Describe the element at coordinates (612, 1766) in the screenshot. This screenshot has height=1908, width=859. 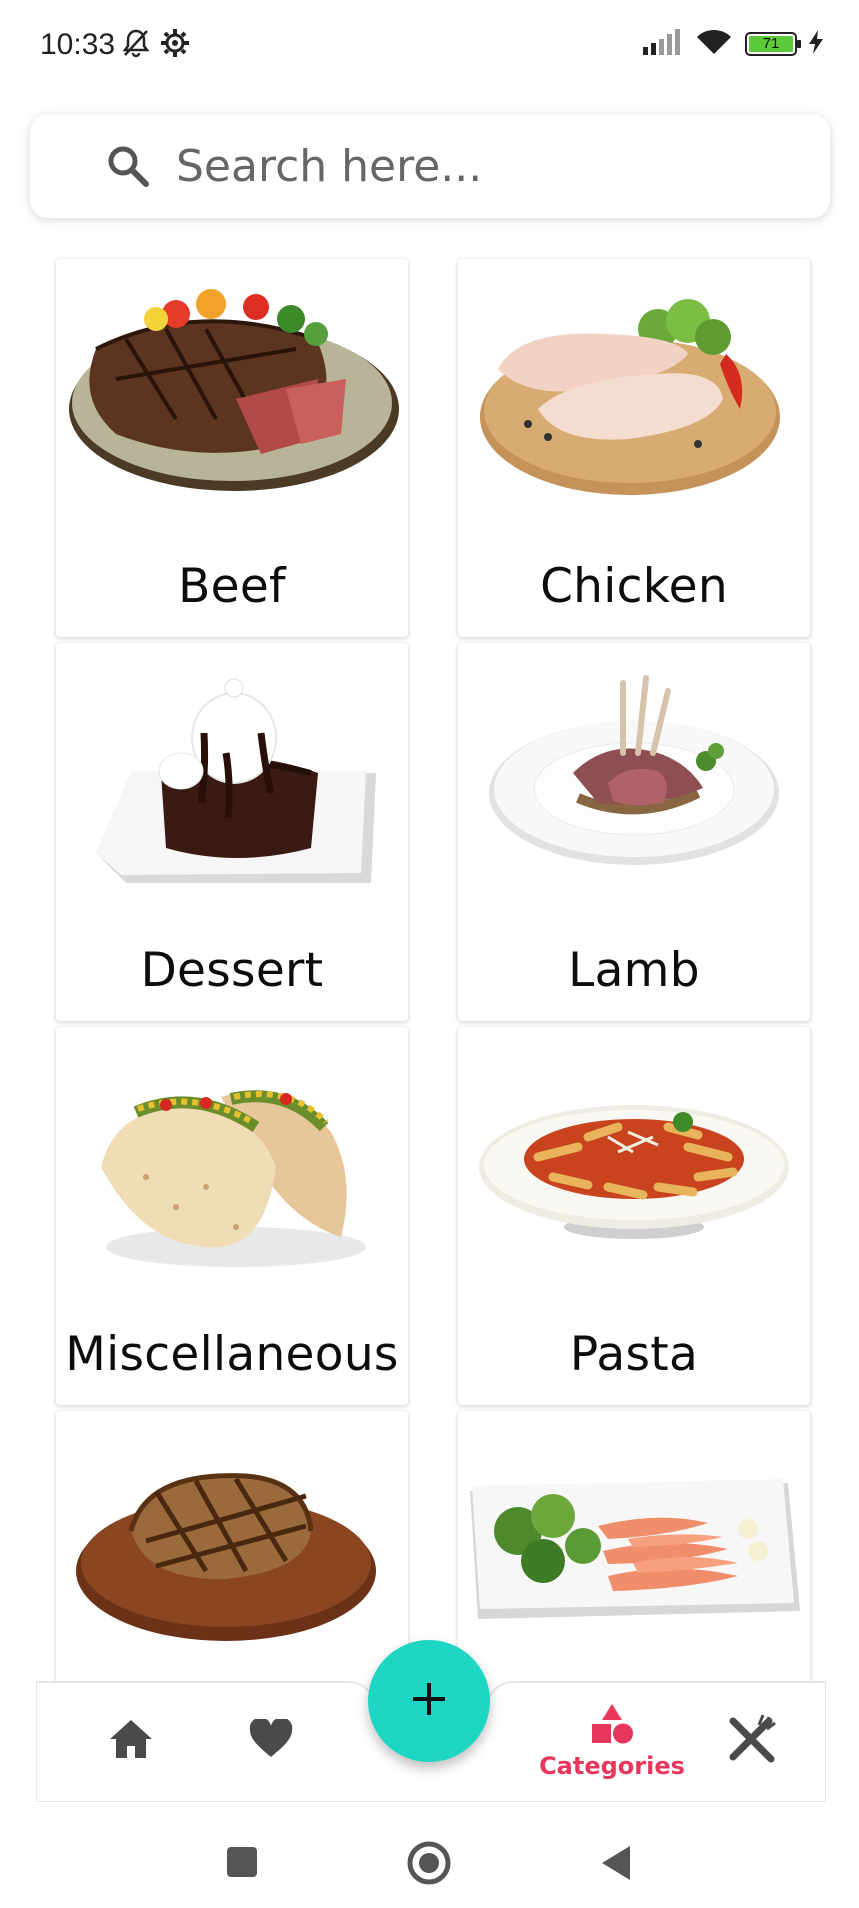
I see `nav-categories-label: Categories` at that location.